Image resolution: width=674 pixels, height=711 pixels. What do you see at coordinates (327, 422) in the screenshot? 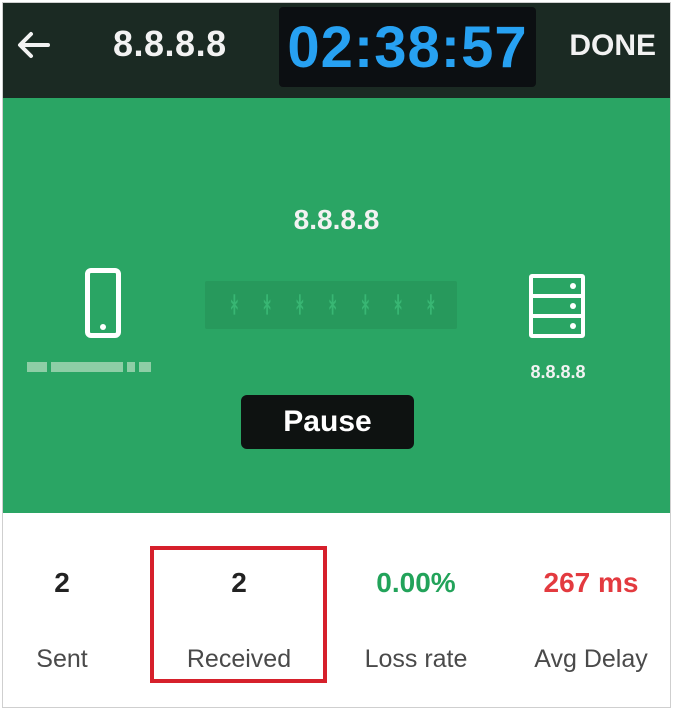
I see `pause-button: Pause` at bounding box center [327, 422].